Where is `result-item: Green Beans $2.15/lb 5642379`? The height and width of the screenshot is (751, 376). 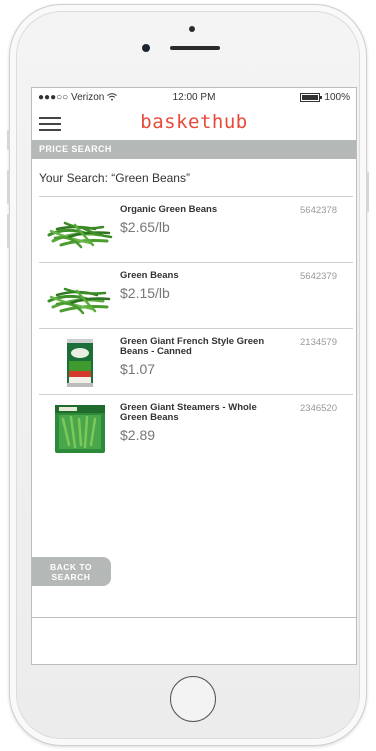
result-item: Green Beans $2.15/lb 5642379 is located at coordinates (196, 295).